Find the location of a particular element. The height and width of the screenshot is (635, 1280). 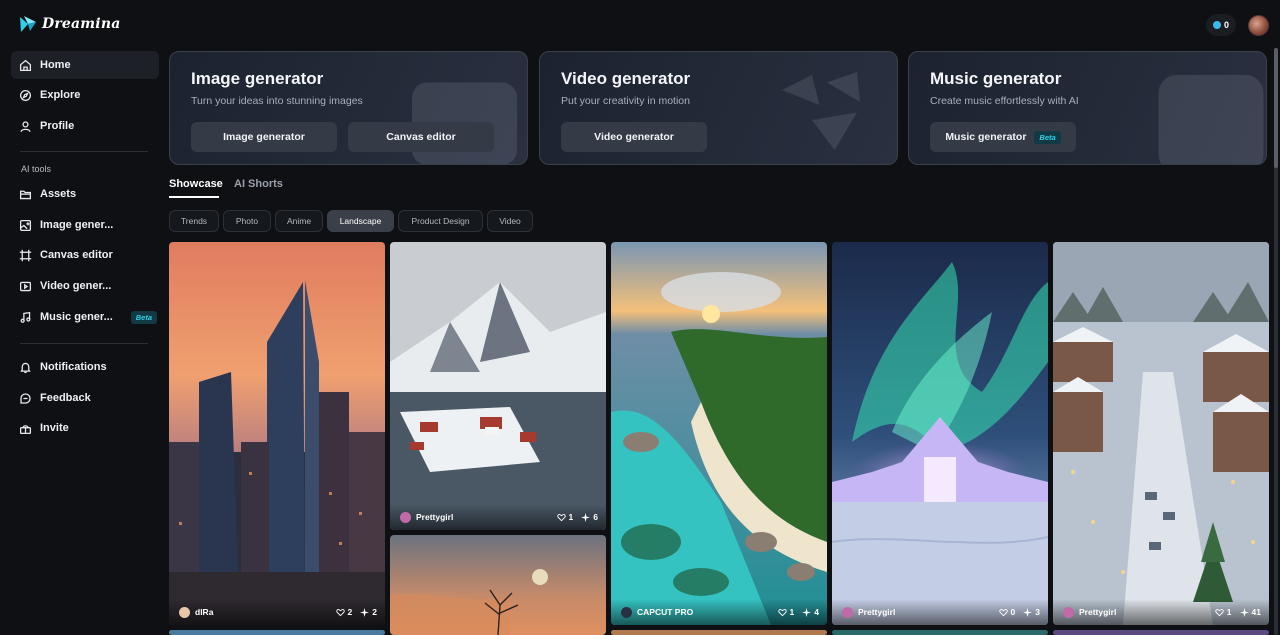

video-icon is located at coordinates (25, 286).